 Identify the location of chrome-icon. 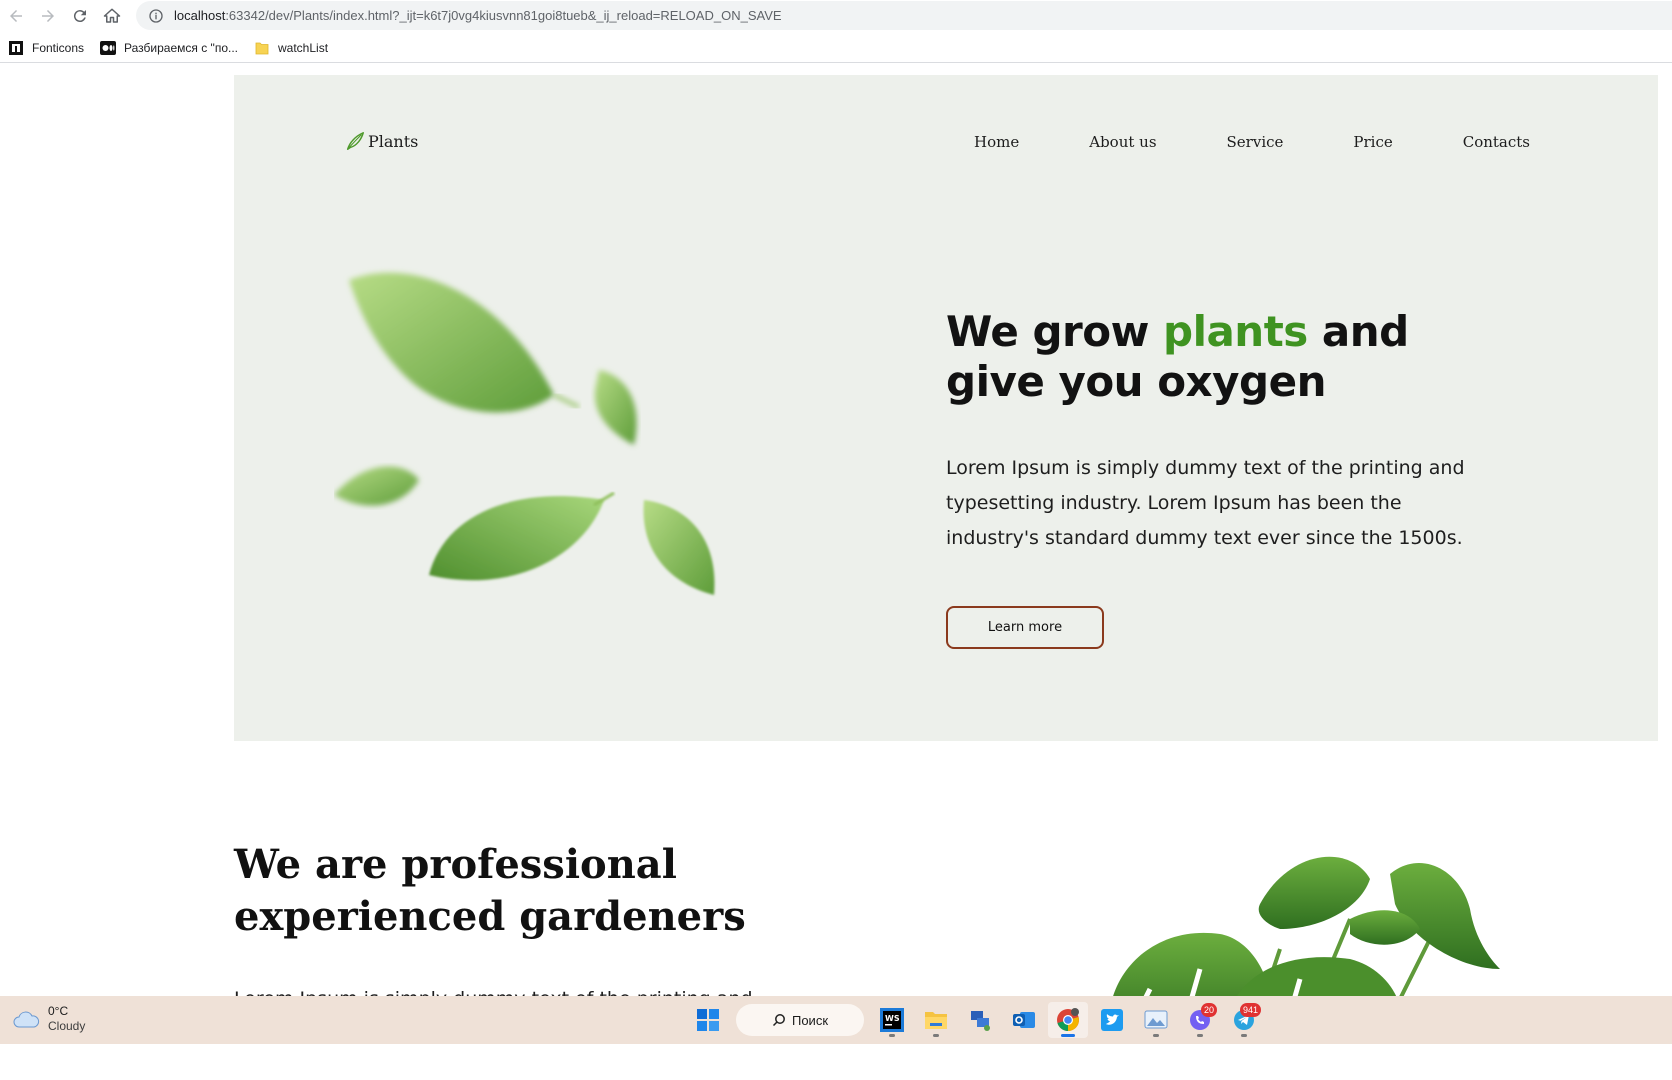
(1068, 1019).